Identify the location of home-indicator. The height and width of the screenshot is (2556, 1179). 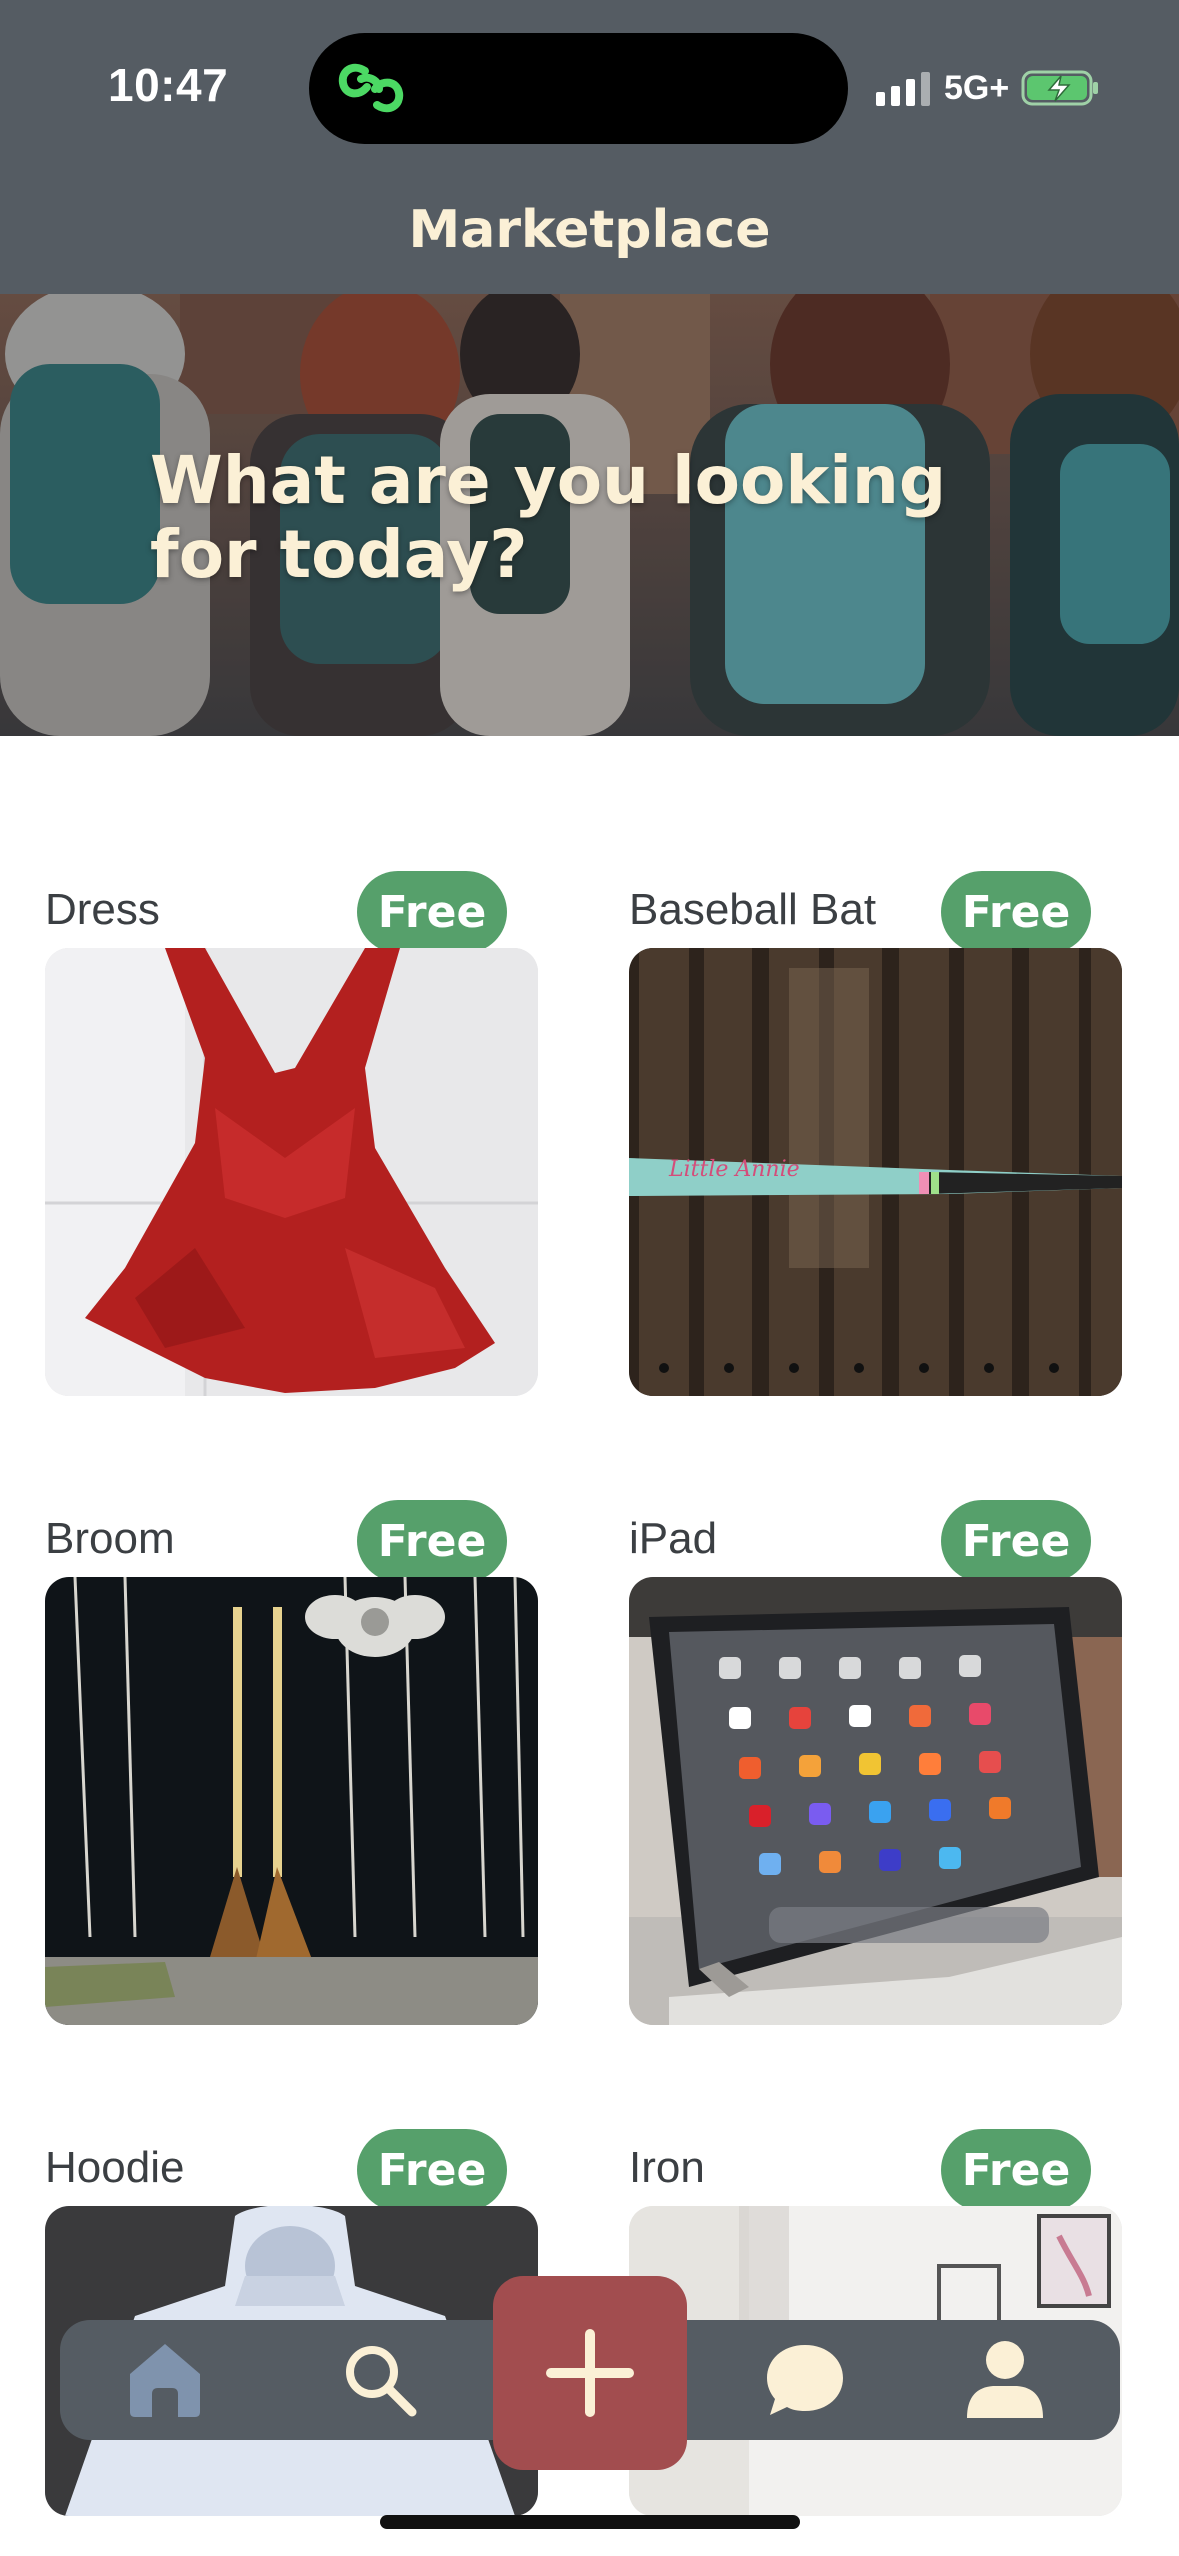
(590, 2522).